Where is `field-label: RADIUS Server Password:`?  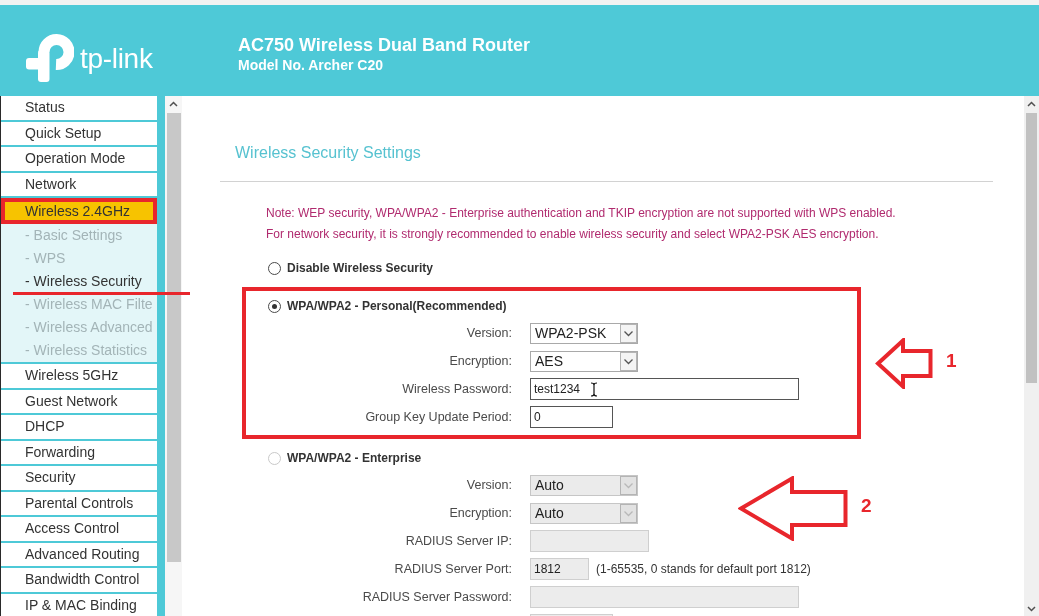
field-label: RADIUS Server Password: is located at coordinates (436, 597).